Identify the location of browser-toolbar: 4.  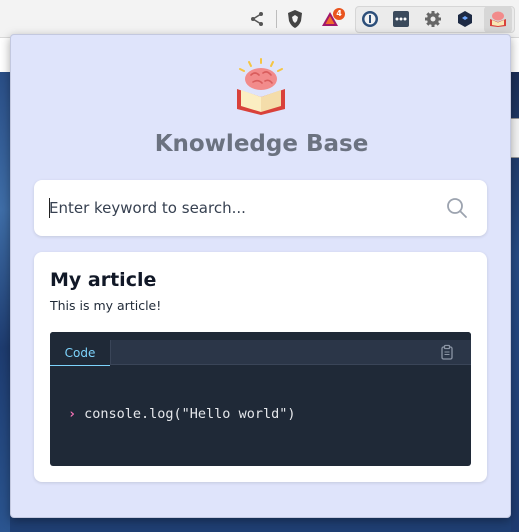
(259, 19).